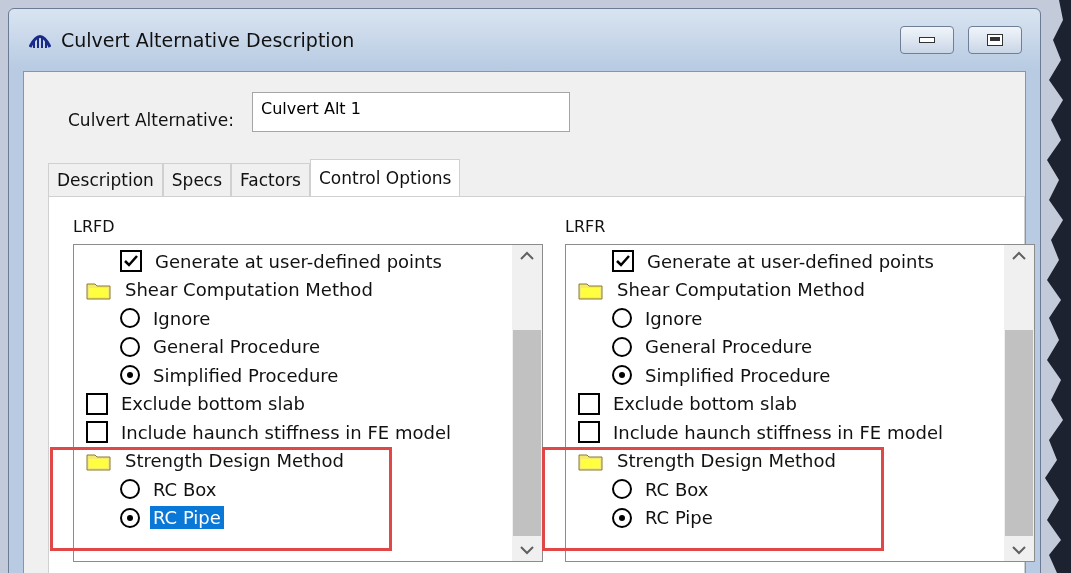 The height and width of the screenshot is (573, 1071). Describe the element at coordinates (151, 121) in the screenshot. I see `field-label: Culvert Alternative:` at that location.